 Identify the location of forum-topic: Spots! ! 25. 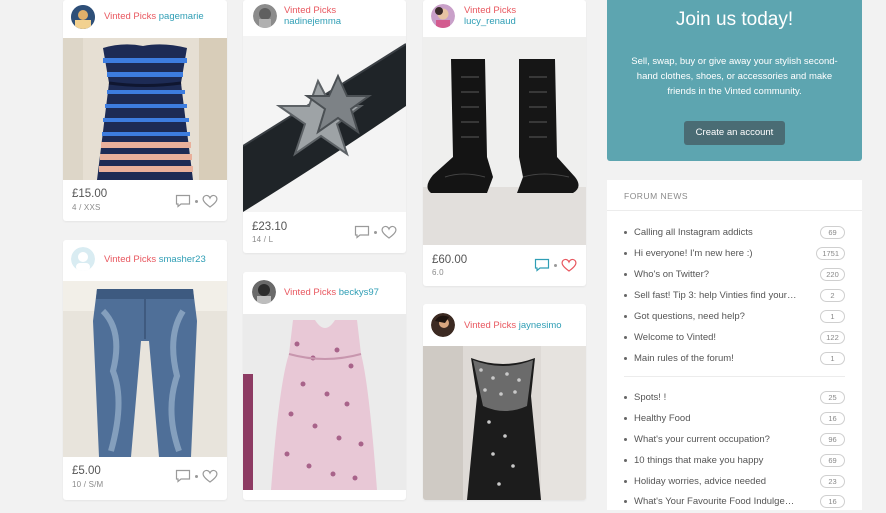
(734, 399).